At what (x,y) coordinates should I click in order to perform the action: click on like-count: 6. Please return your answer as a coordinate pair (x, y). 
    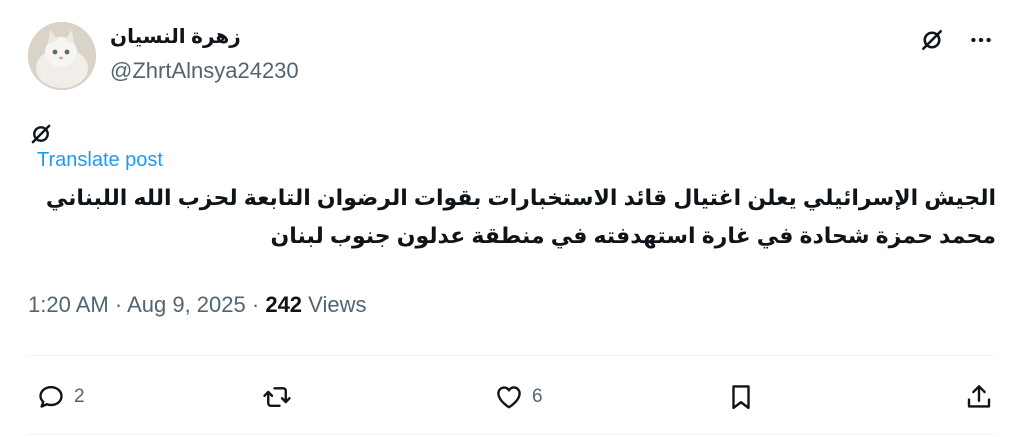
    Looking at the image, I should click on (537, 396).